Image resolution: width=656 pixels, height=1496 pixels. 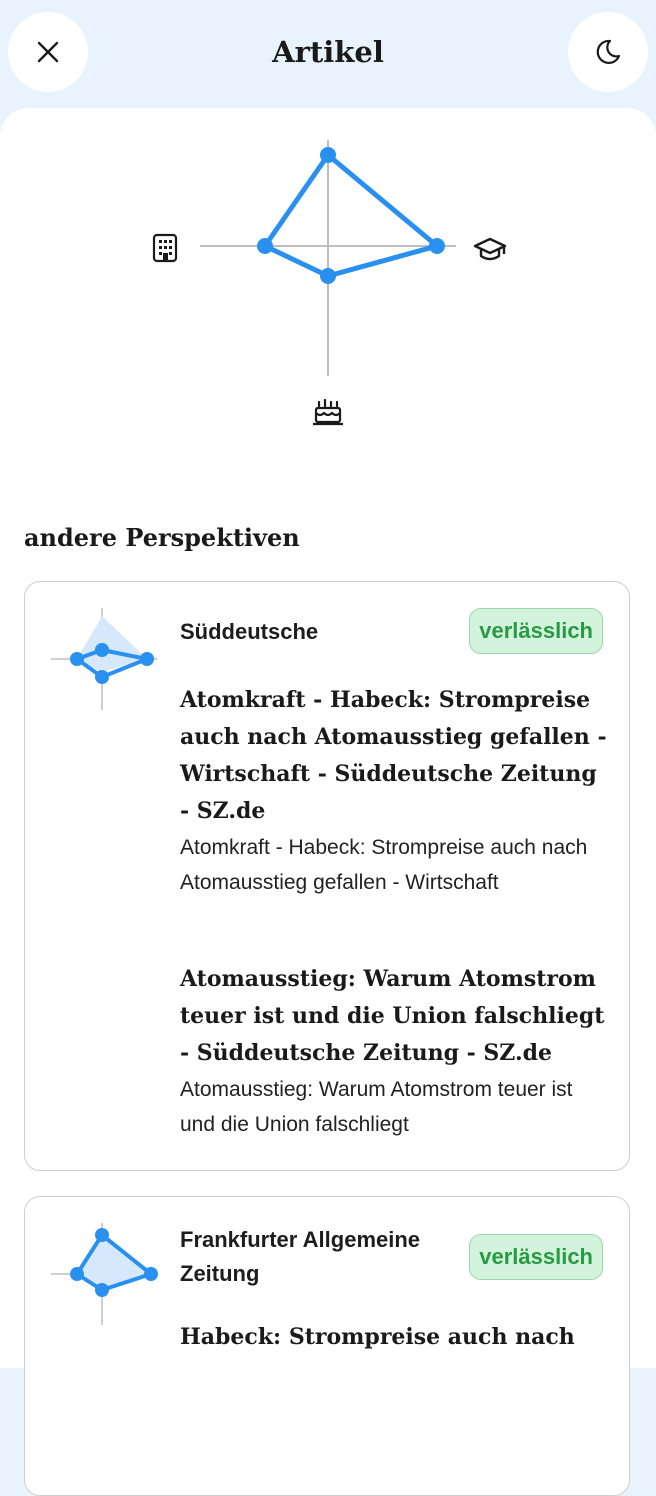 I want to click on radar-shape, so click(x=351, y=215).